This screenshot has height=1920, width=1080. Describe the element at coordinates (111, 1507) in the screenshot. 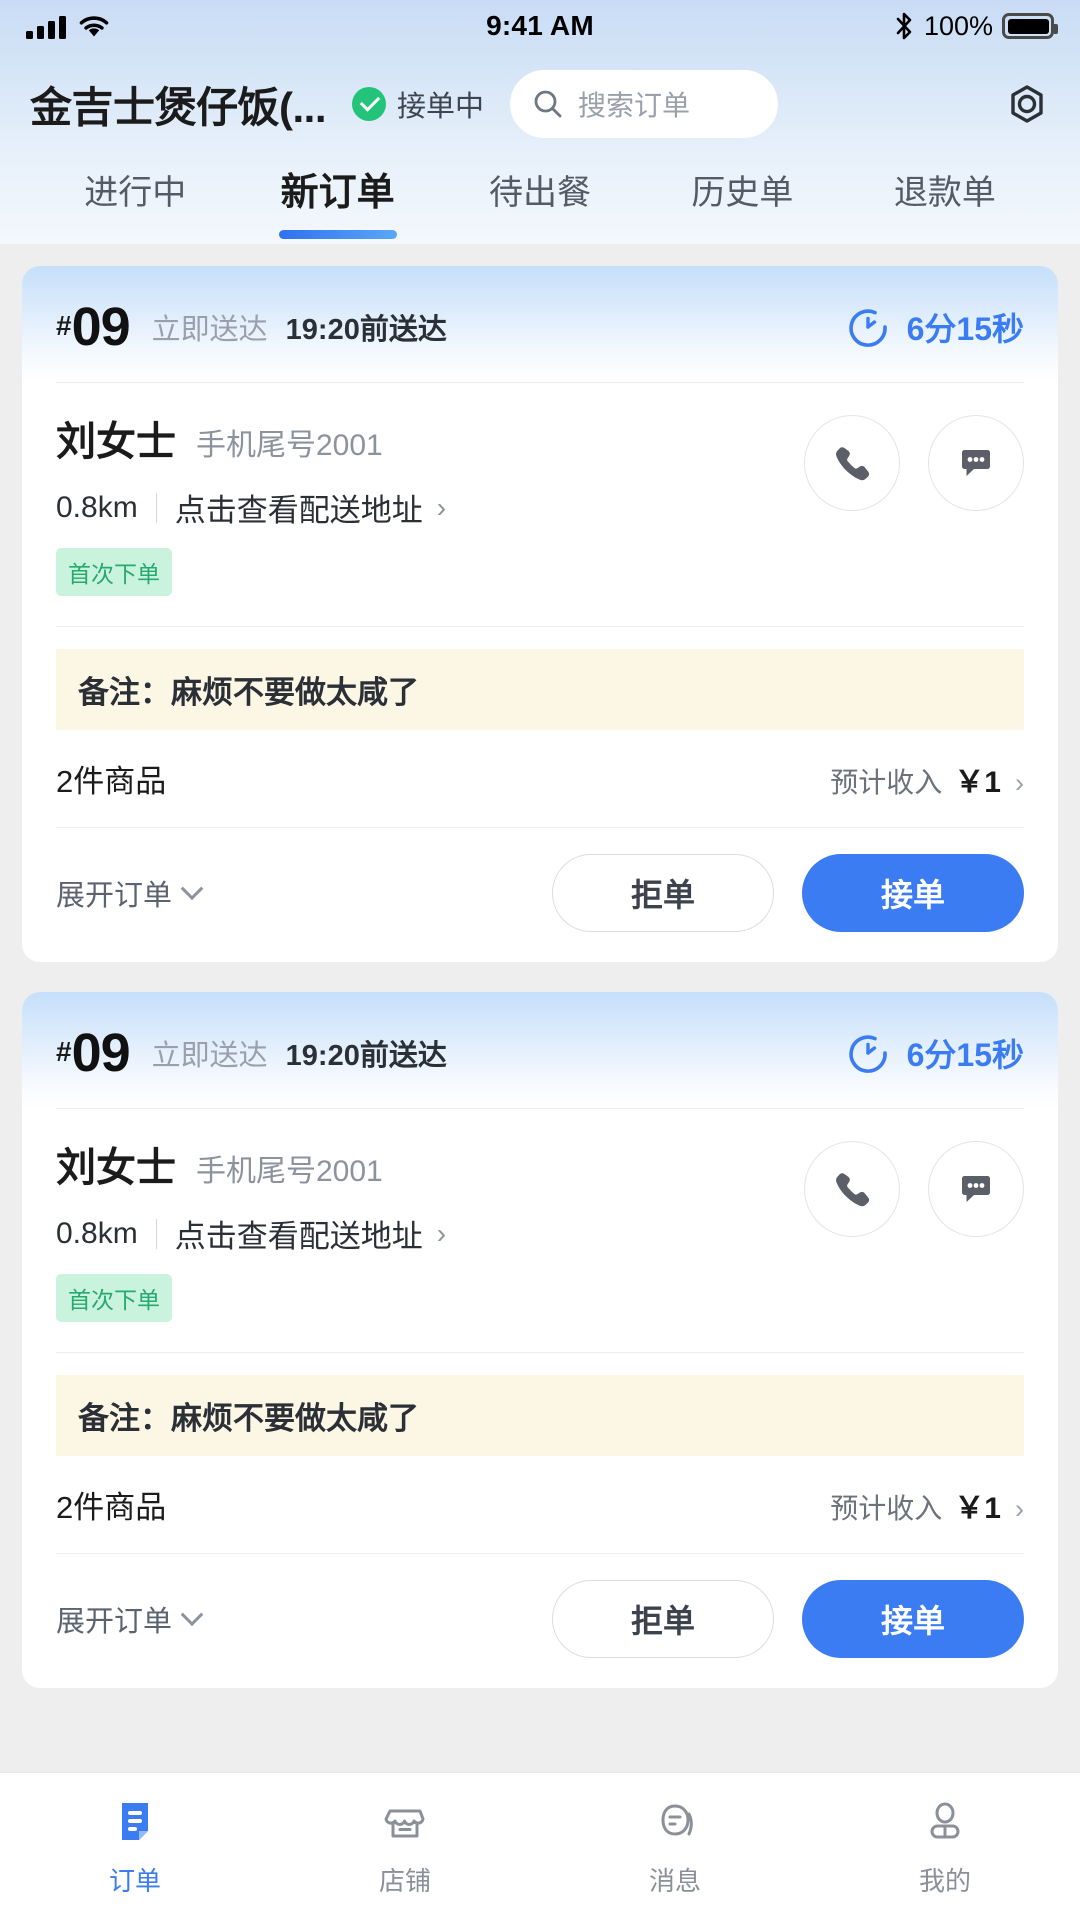

I see `item-count-label: 2件商品` at that location.